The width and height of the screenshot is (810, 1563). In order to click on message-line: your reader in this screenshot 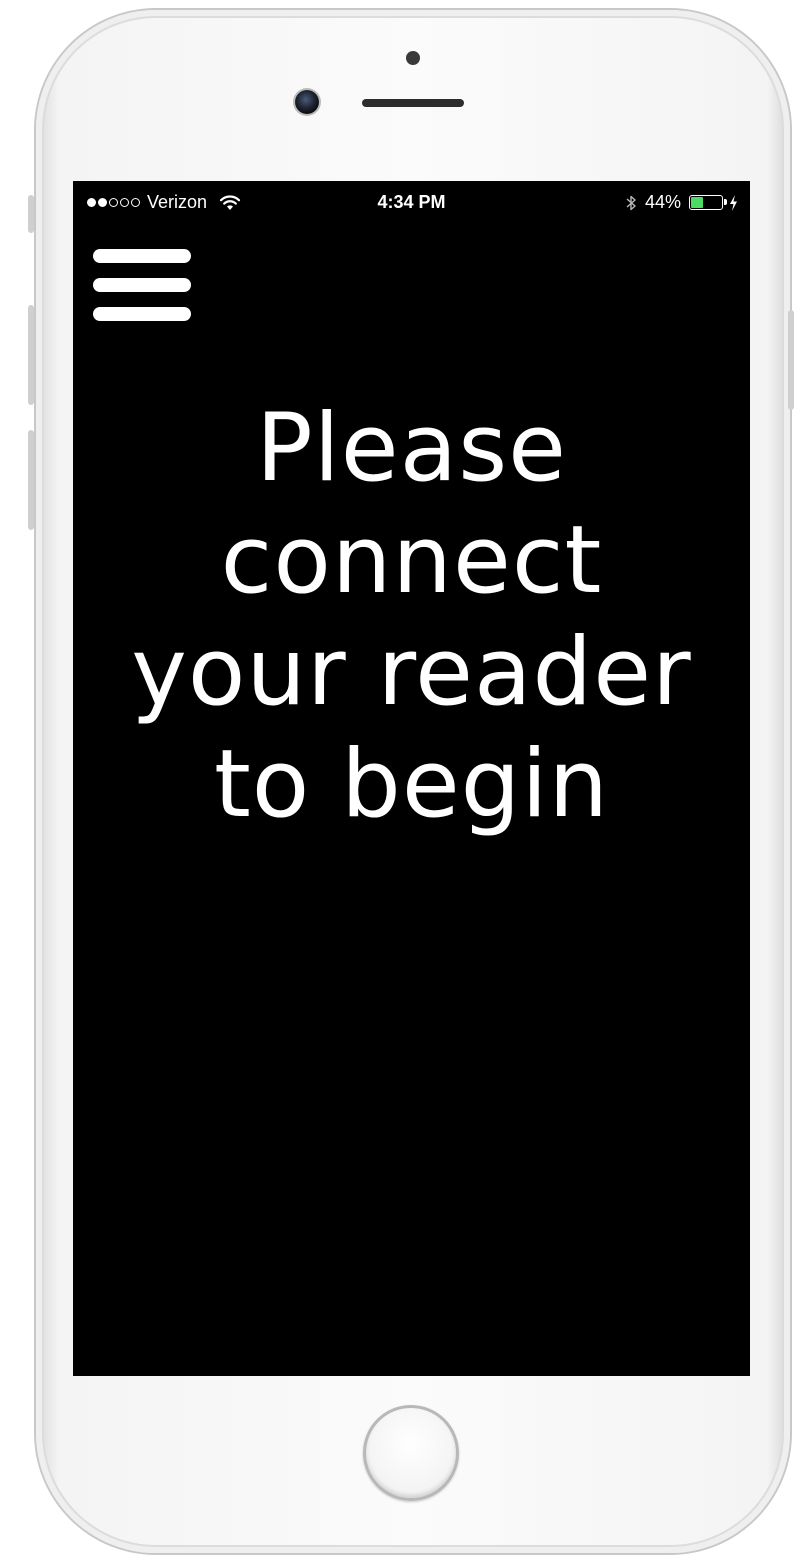, I will do `click(411, 672)`.